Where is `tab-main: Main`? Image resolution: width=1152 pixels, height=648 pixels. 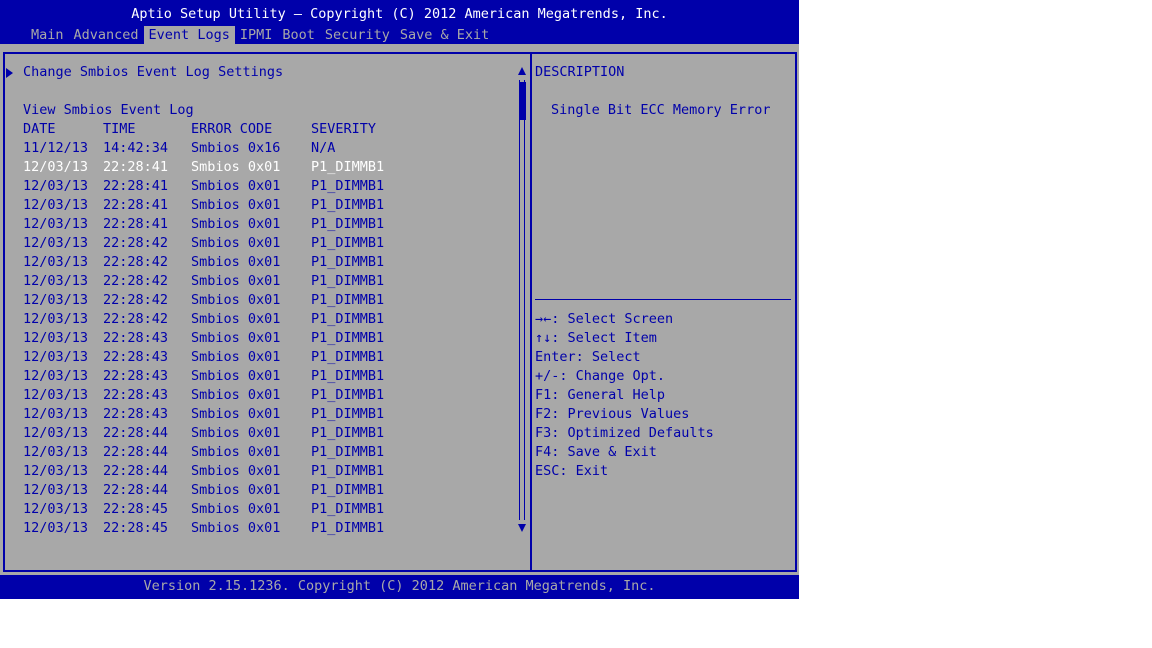 tab-main: Main is located at coordinates (47, 35).